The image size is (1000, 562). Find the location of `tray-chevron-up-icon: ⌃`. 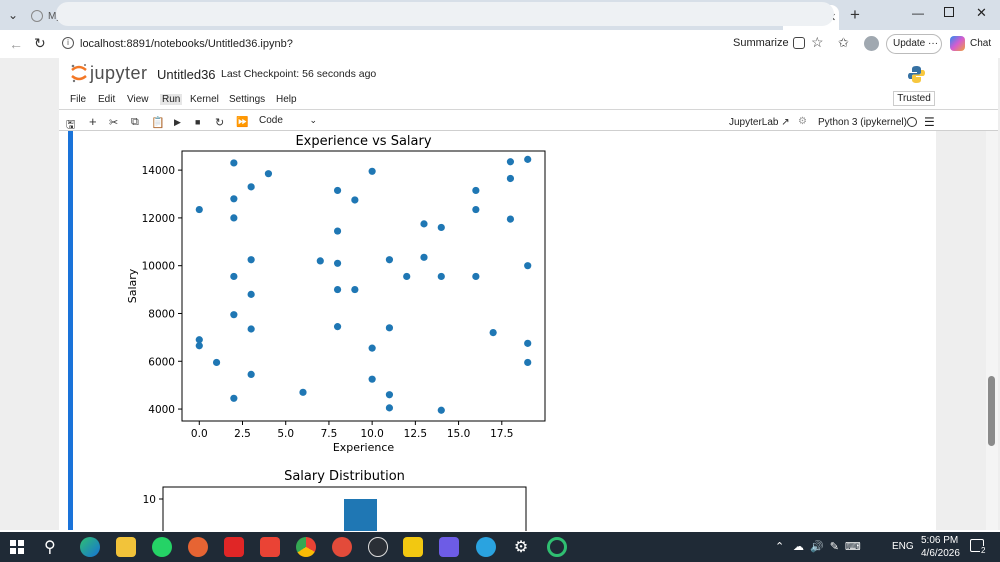

tray-chevron-up-icon: ⌃ is located at coordinates (779, 546).